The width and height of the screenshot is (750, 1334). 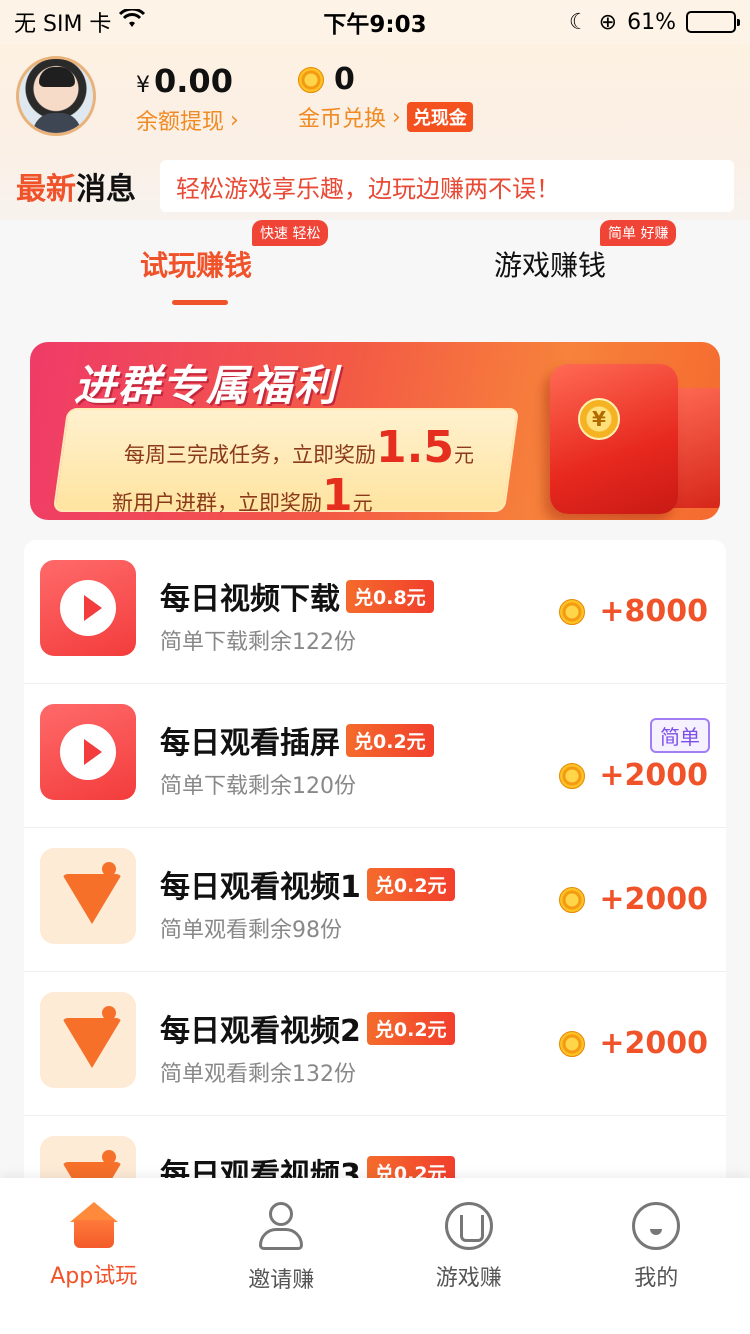 I want to click on news-title: 最新消息, so click(x=84, y=186).